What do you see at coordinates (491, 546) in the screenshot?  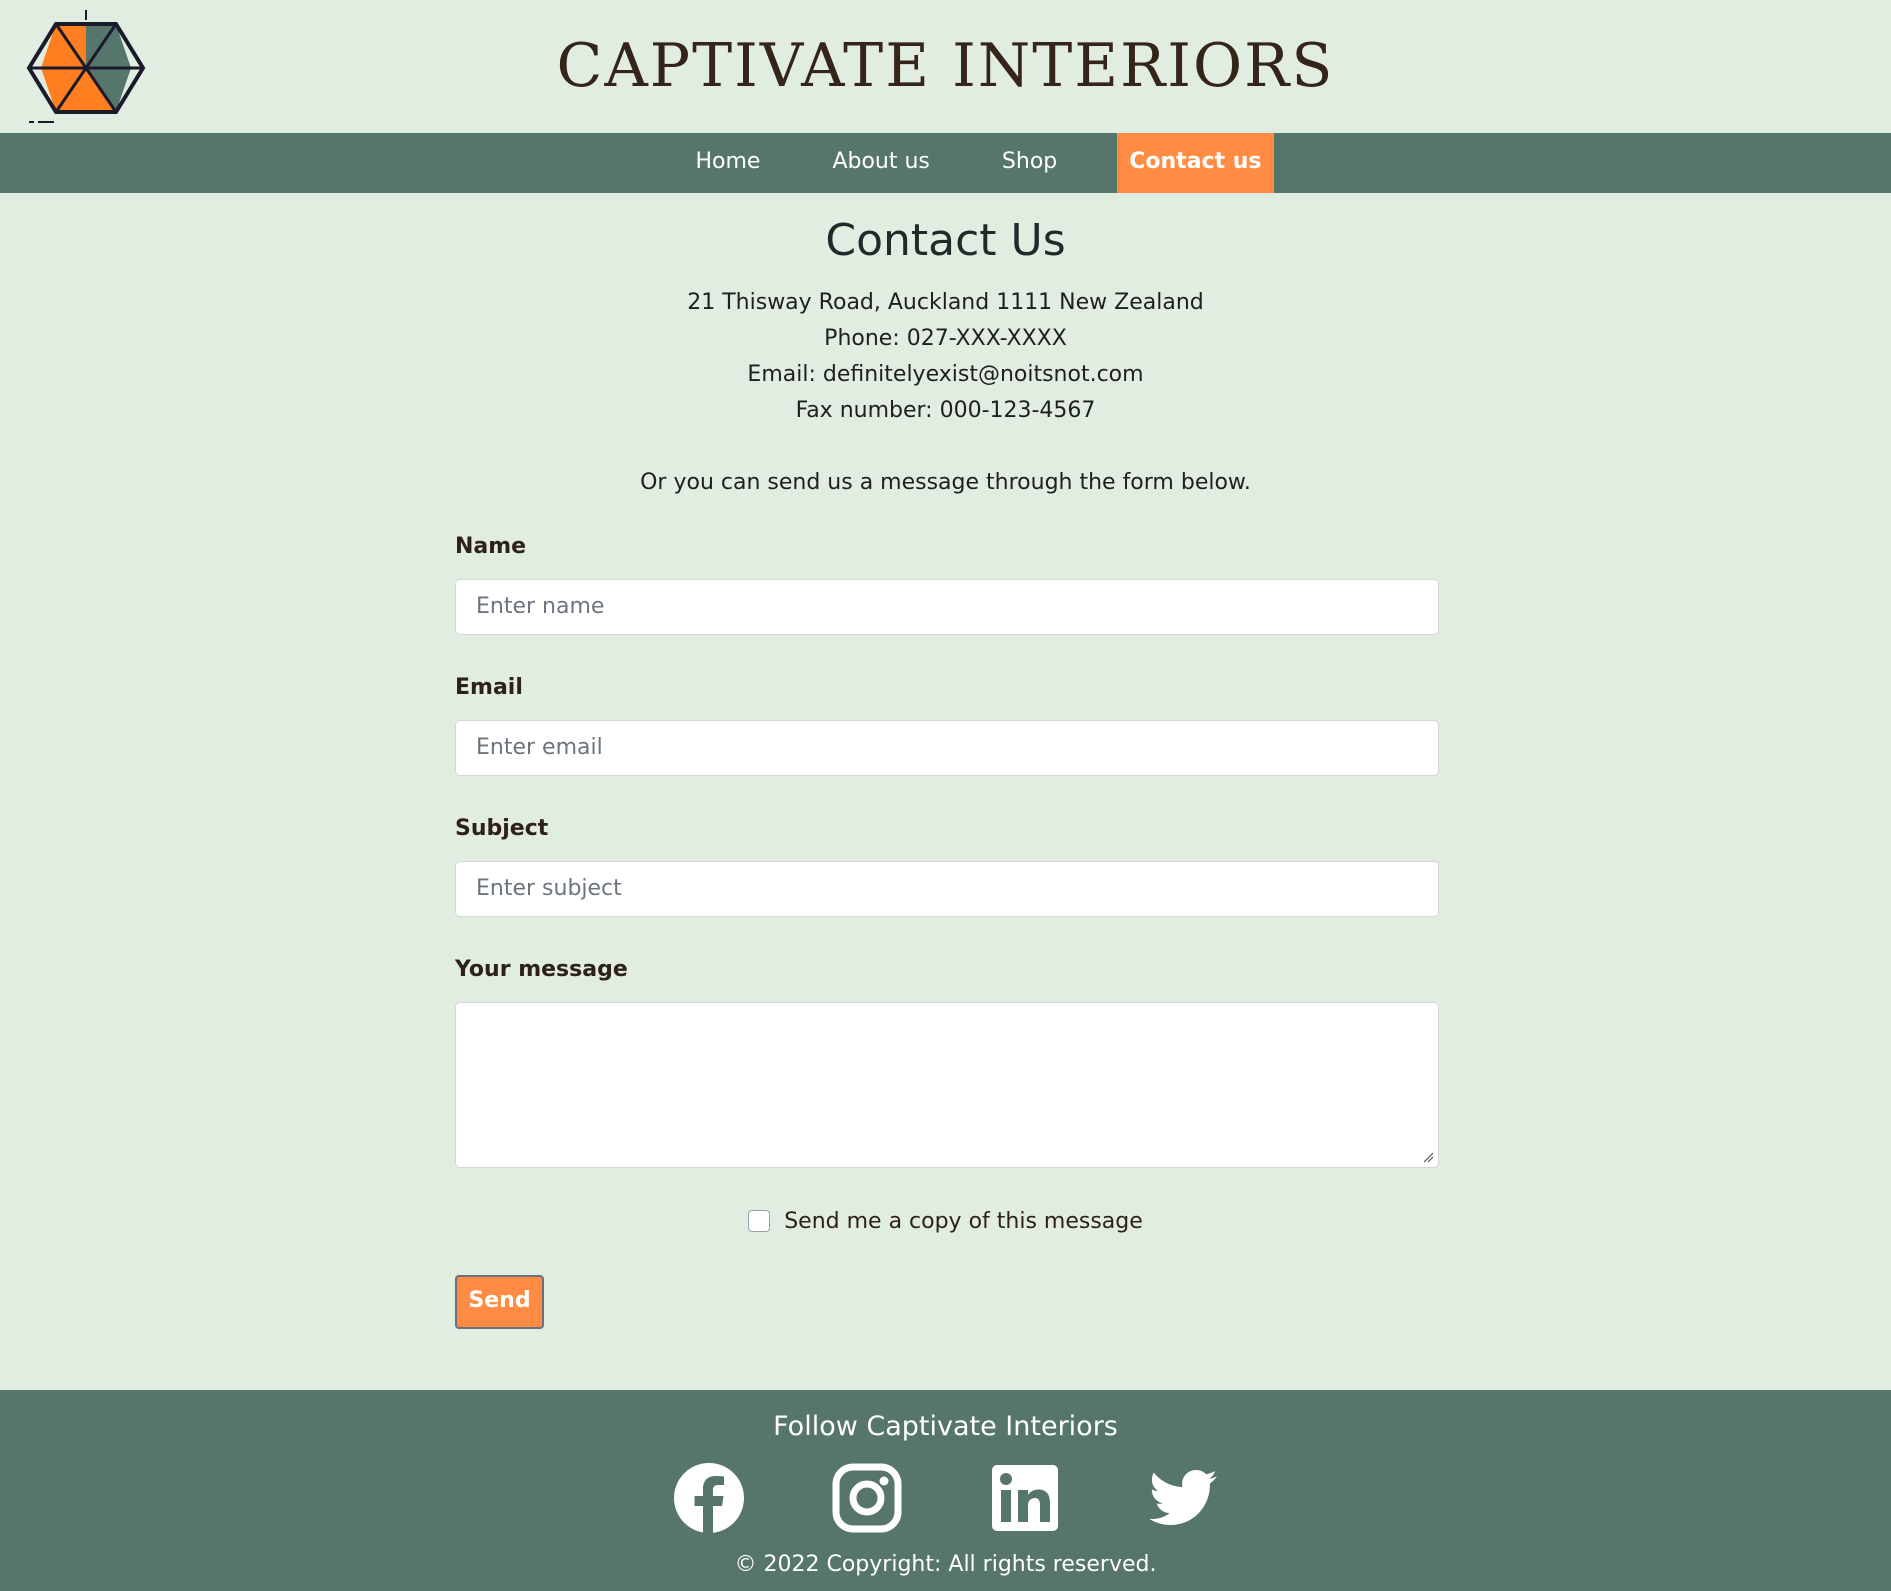 I see `name-label: Name` at bounding box center [491, 546].